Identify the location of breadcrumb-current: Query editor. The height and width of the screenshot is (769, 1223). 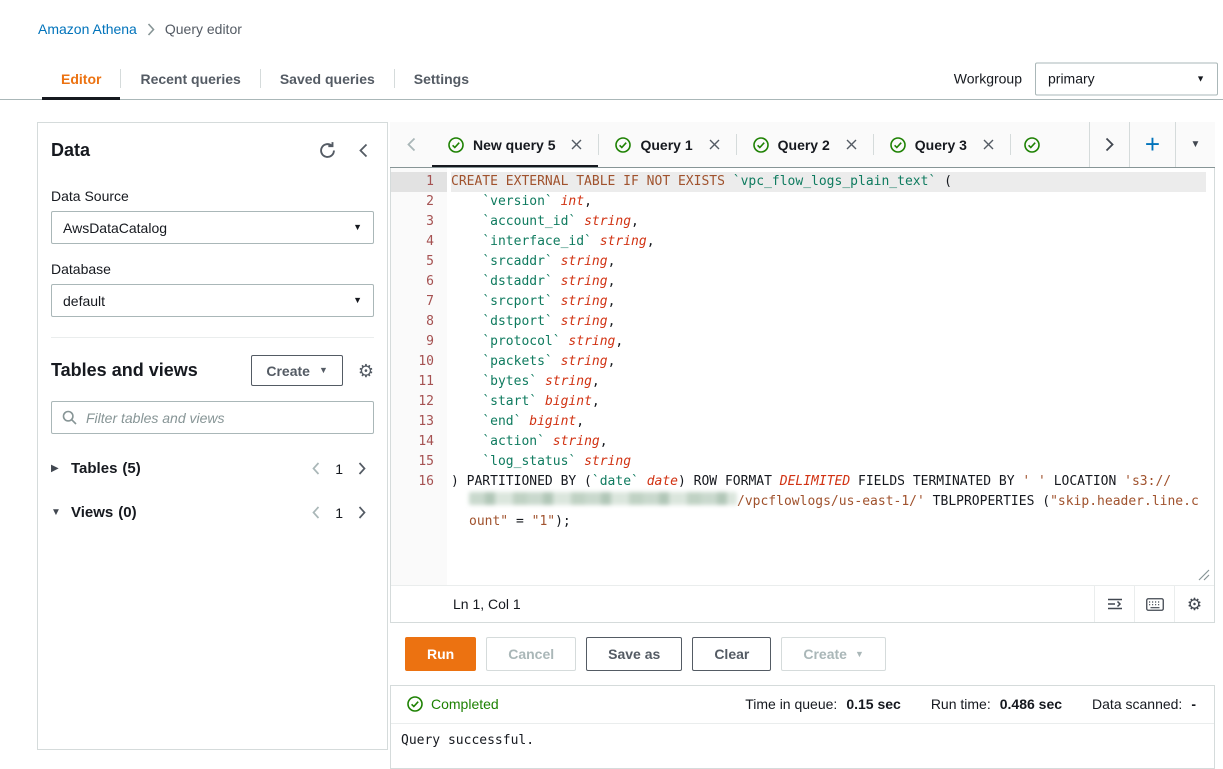
(203, 29).